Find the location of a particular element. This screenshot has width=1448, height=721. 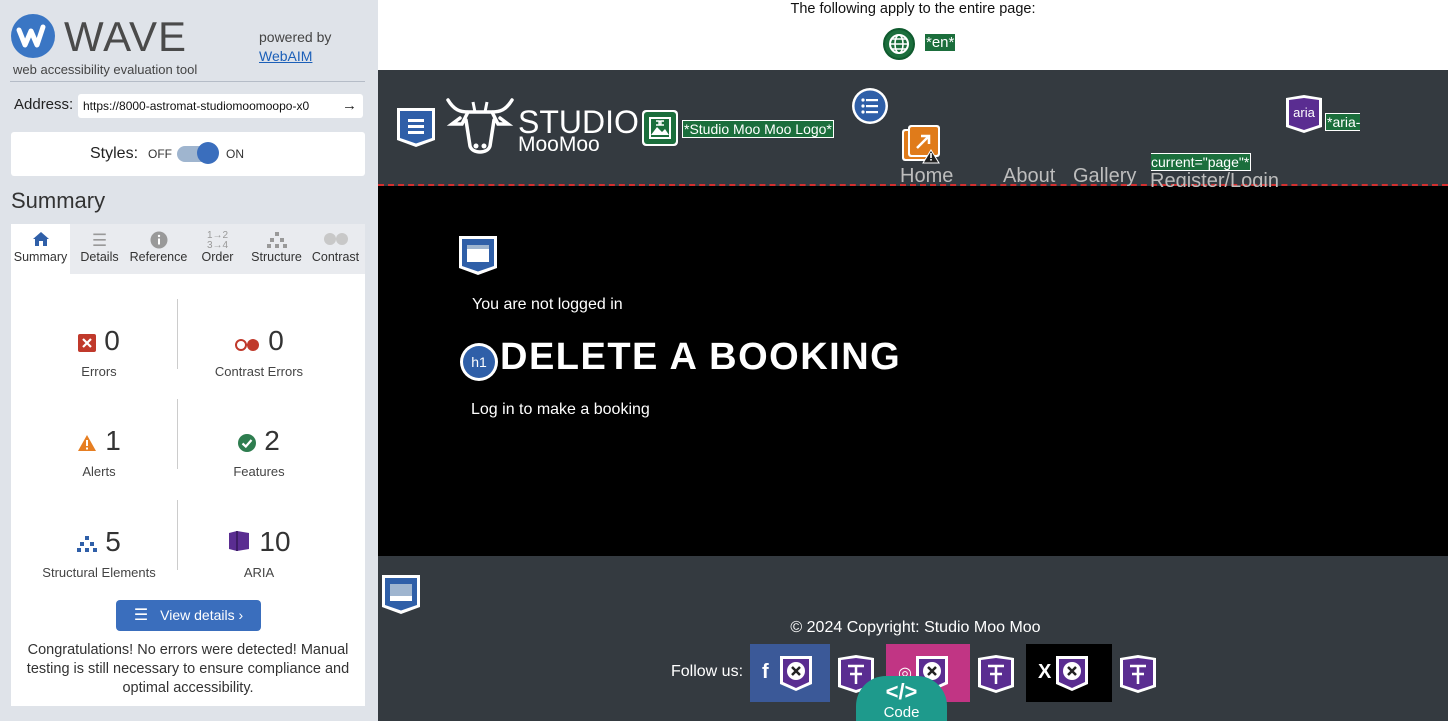

h1-icon-text: h1 is located at coordinates (479, 362).